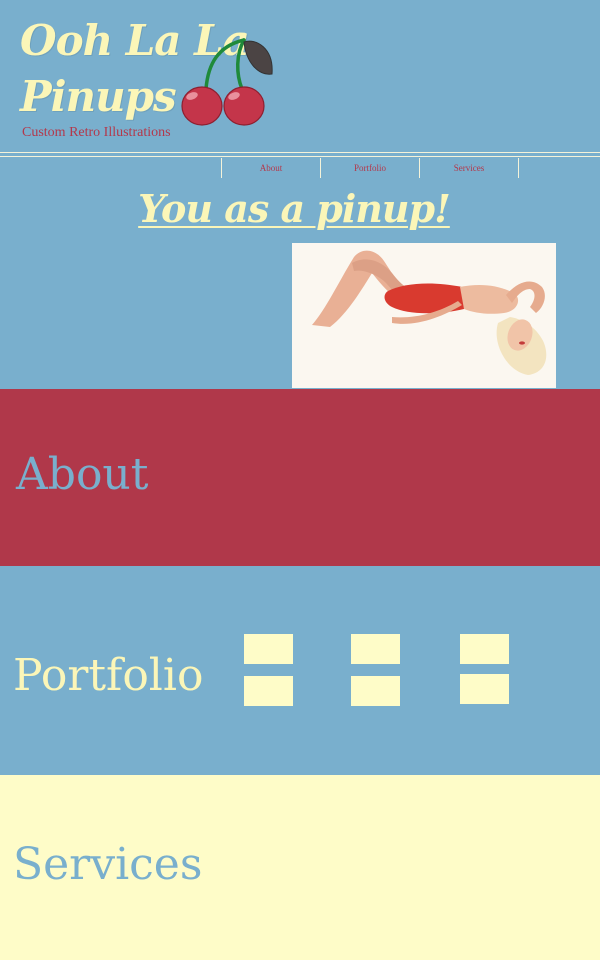  What do you see at coordinates (270, 168) in the screenshot?
I see `nav-about-link: About` at bounding box center [270, 168].